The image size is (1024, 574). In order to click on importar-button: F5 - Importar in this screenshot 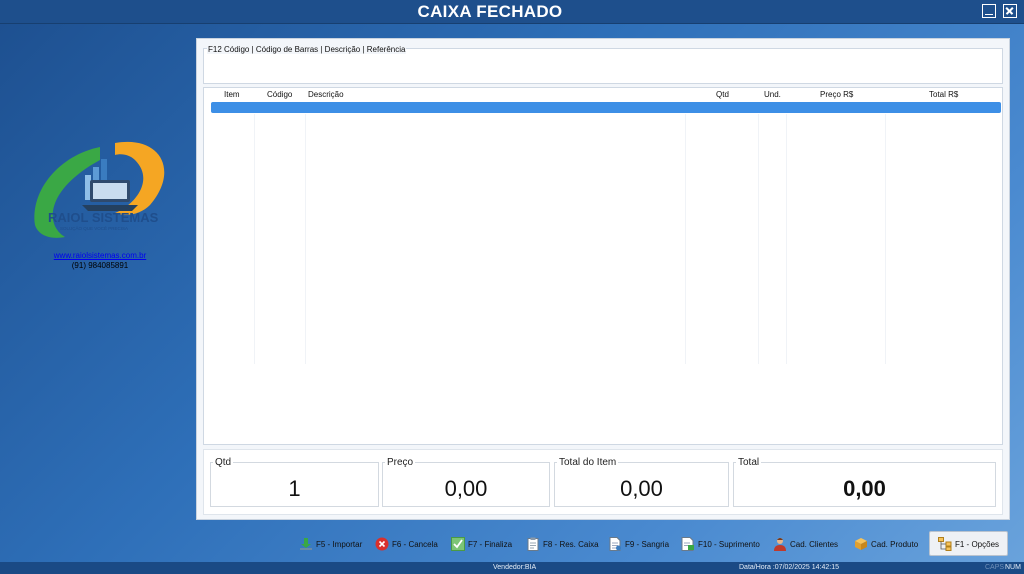, I will do `click(330, 544)`.